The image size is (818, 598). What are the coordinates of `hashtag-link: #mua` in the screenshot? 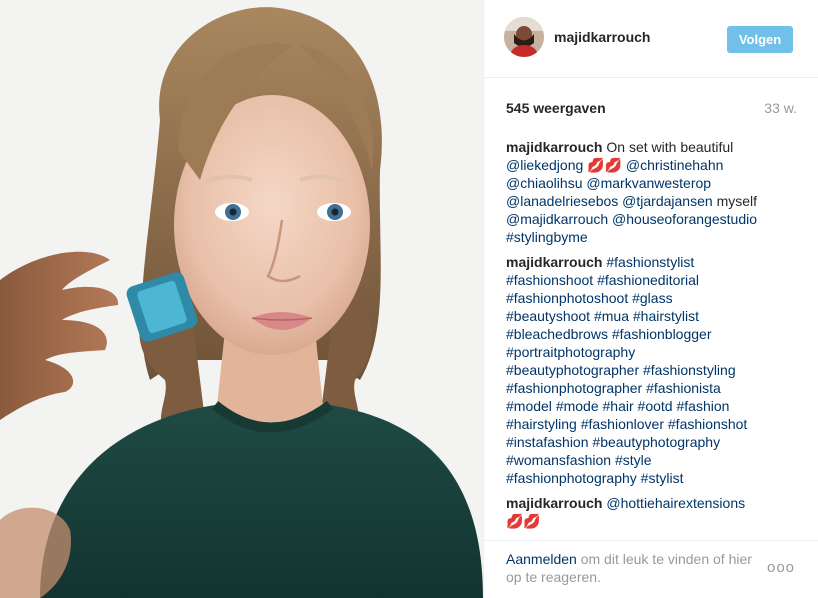 It's located at (611, 316).